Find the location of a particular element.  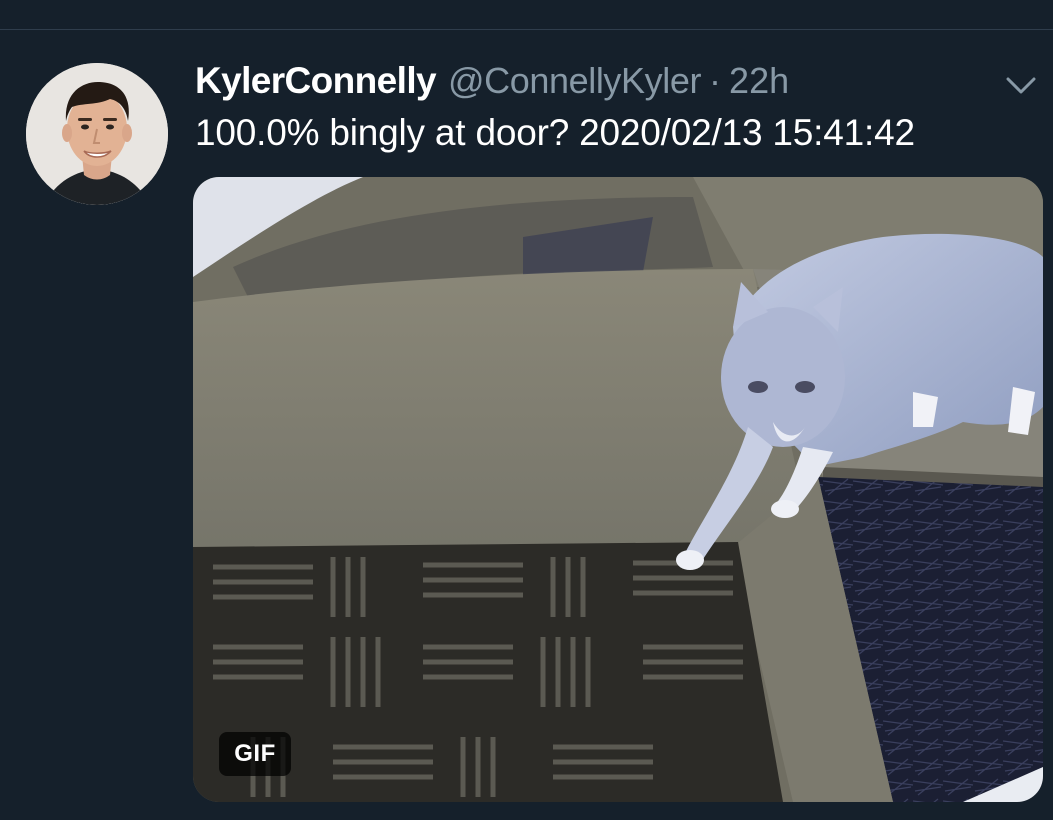

tweet-timestamp: 22h is located at coordinates (759, 81).